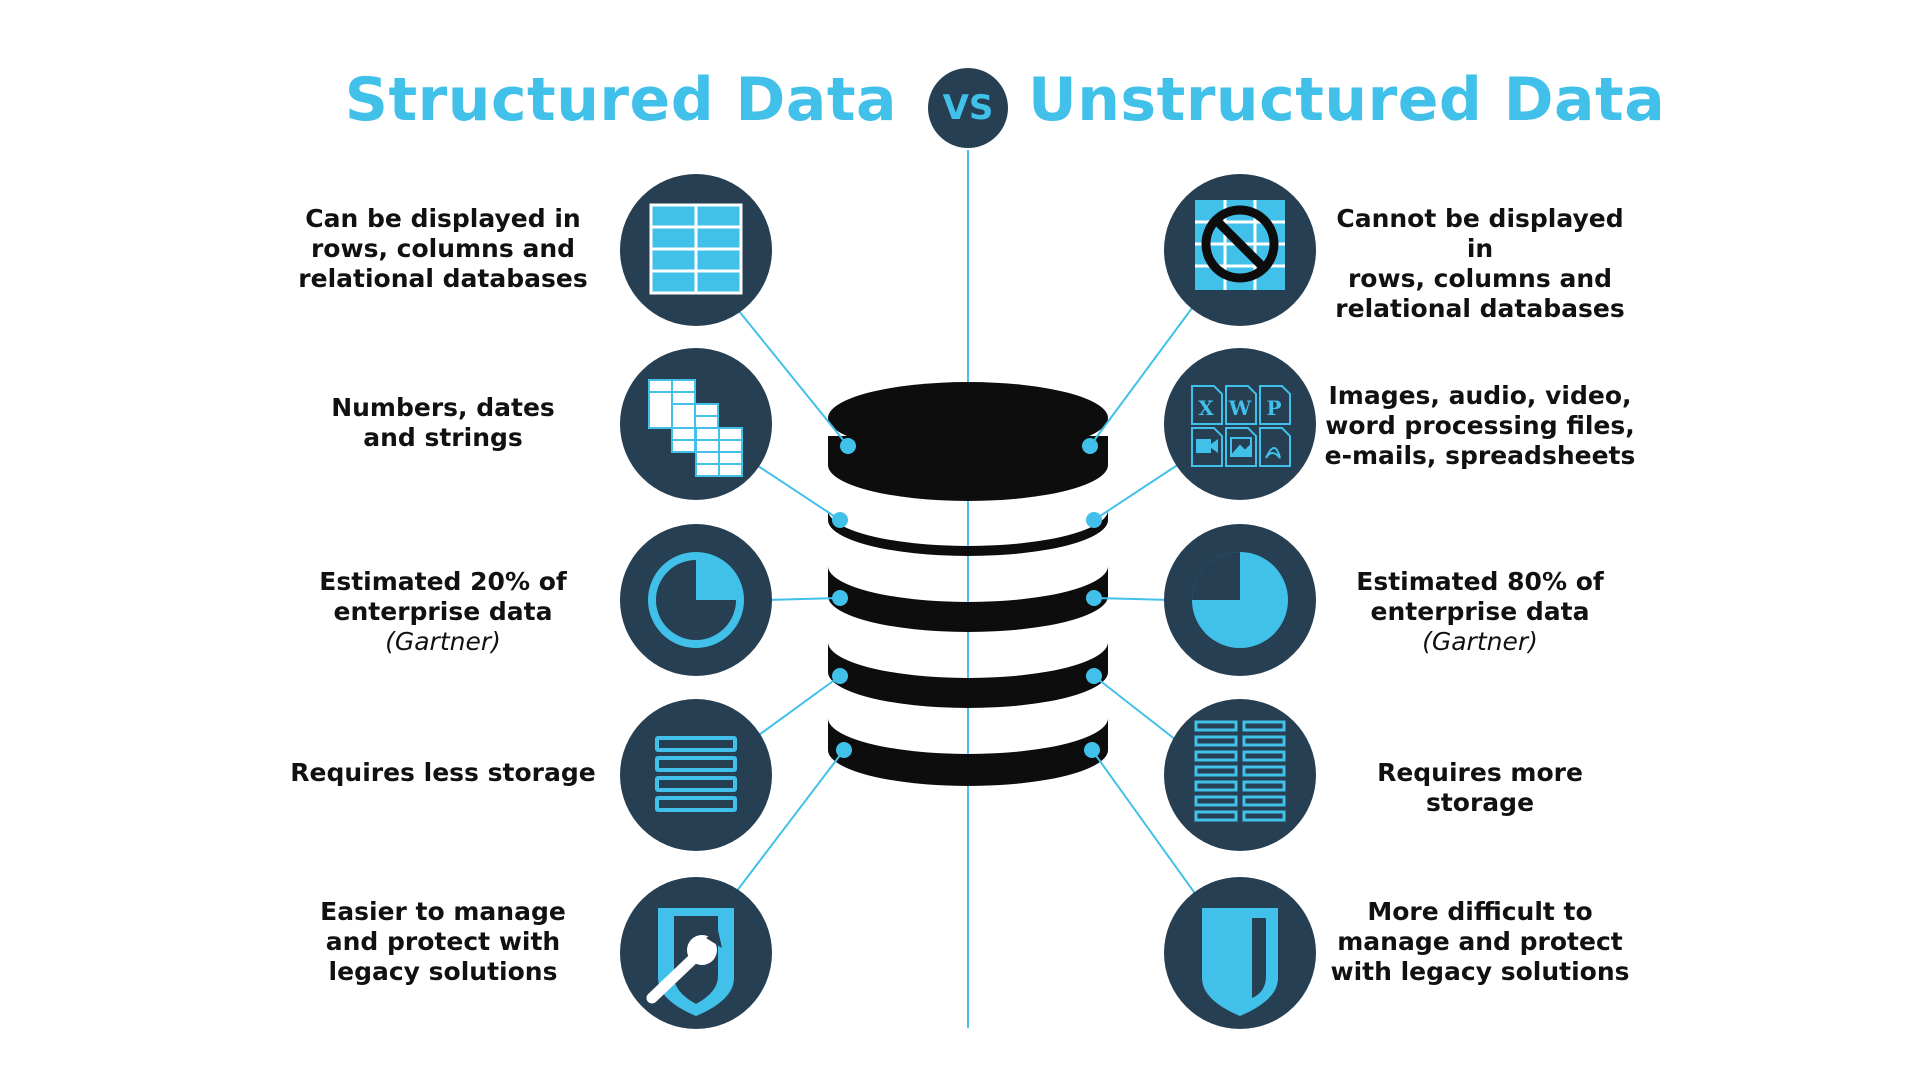 The image size is (1920, 1080). What do you see at coordinates (1480, 455) in the screenshot?
I see `label-line: e-mails, spreadsheets` at bounding box center [1480, 455].